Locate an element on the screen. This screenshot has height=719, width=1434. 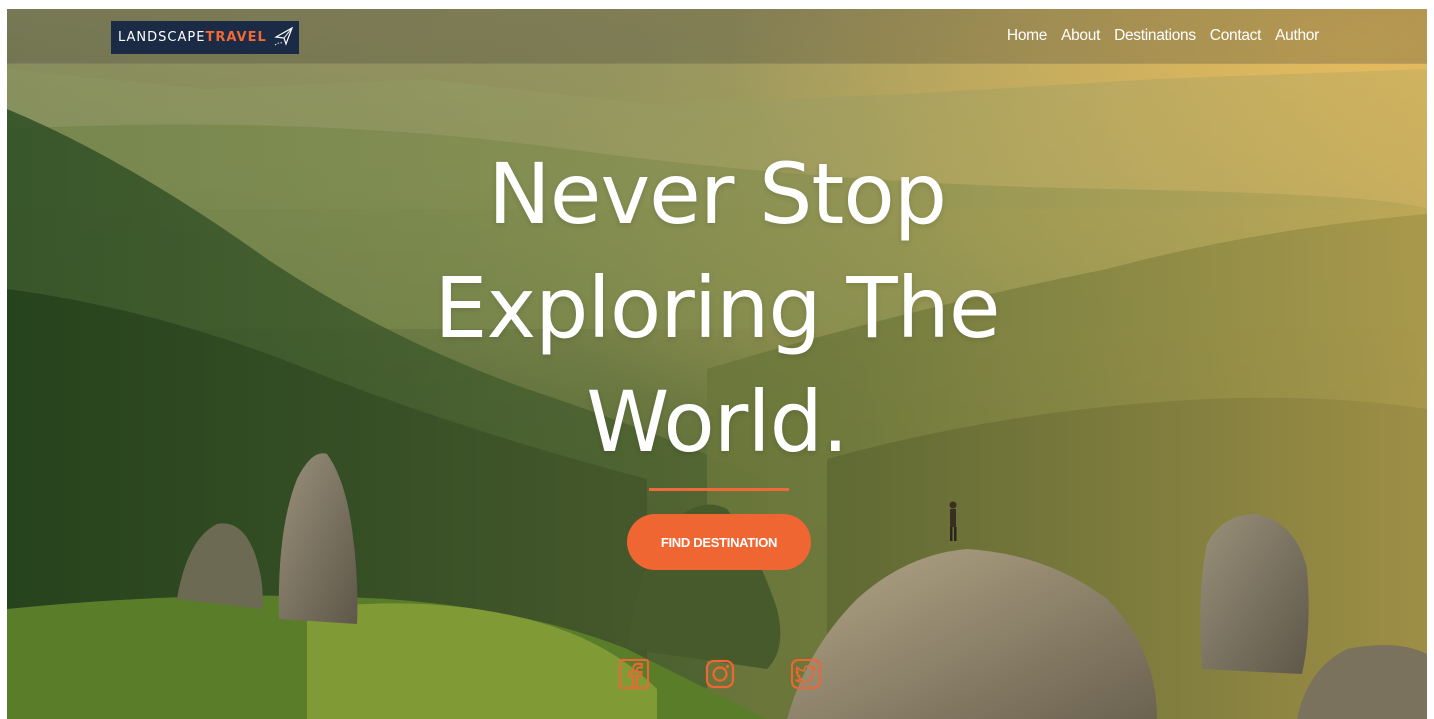
nav-item-destinations: Destinations is located at coordinates (1155, 36).